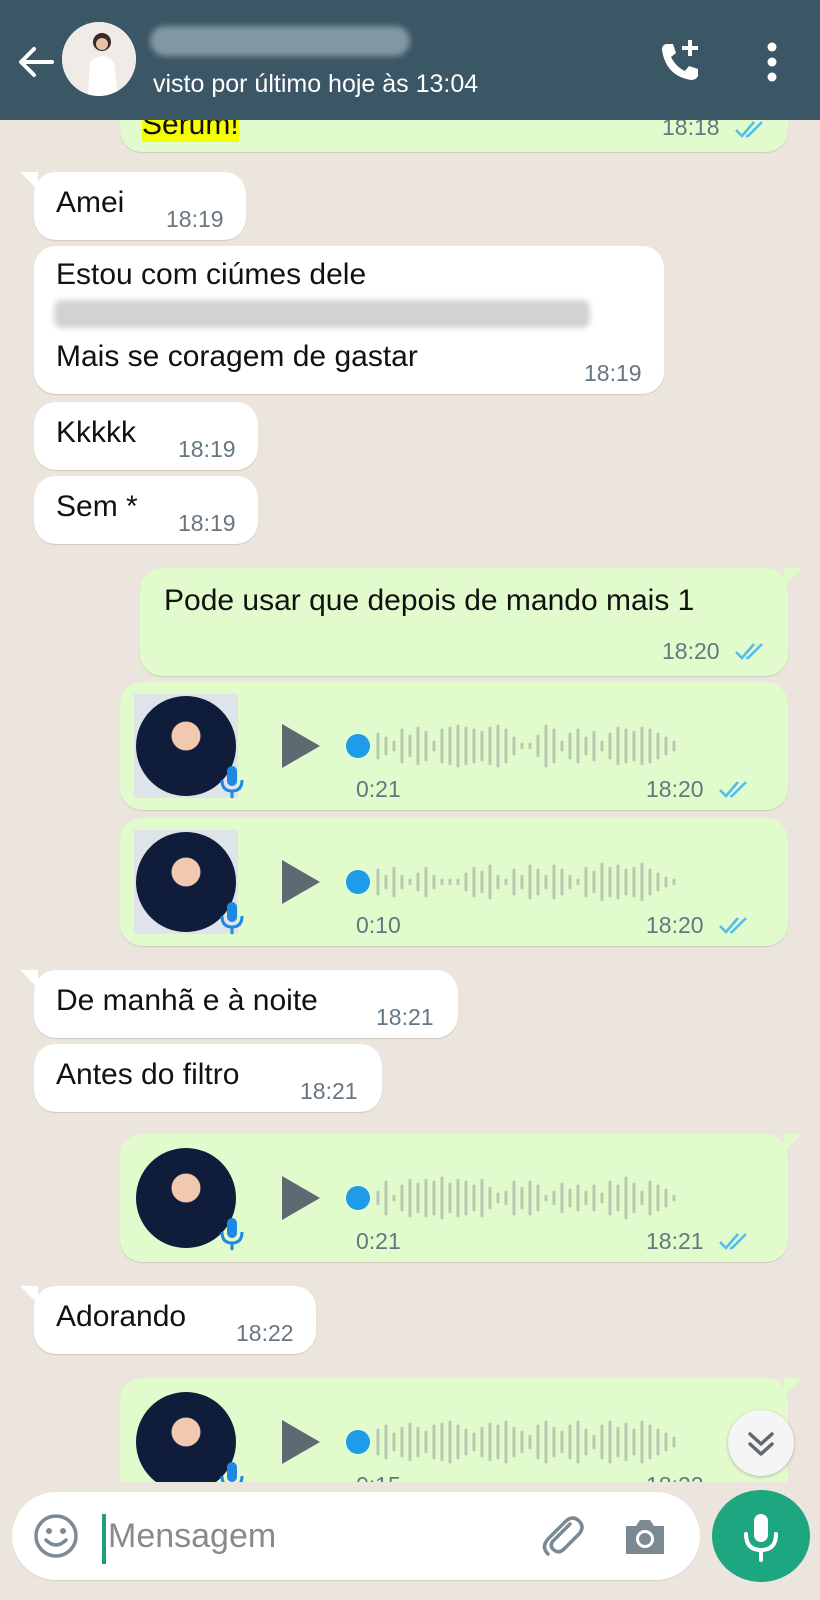 This screenshot has height=1600, width=820. What do you see at coordinates (211, 274) in the screenshot?
I see `message-text-line: Estou com ciúmes dele` at bounding box center [211, 274].